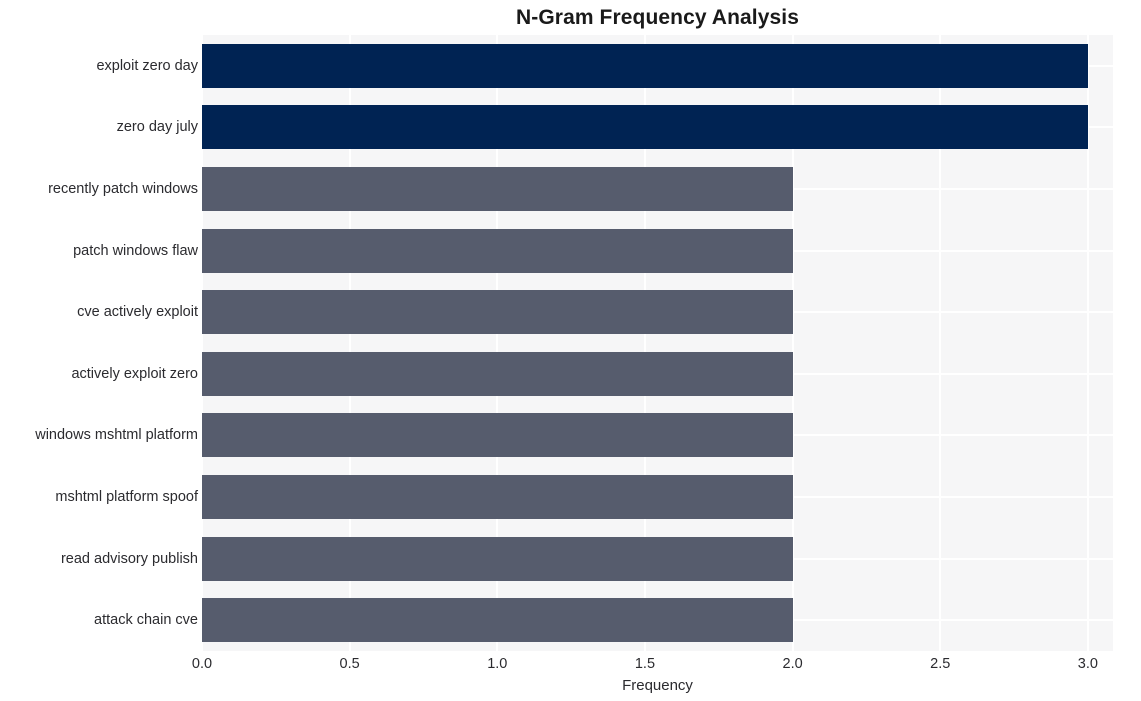 Image resolution: width=1141 pixels, height=701 pixels. What do you see at coordinates (123, 189) in the screenshot?
I see `y-tick-label: recently patch windows` at bounding box center [123, 189].